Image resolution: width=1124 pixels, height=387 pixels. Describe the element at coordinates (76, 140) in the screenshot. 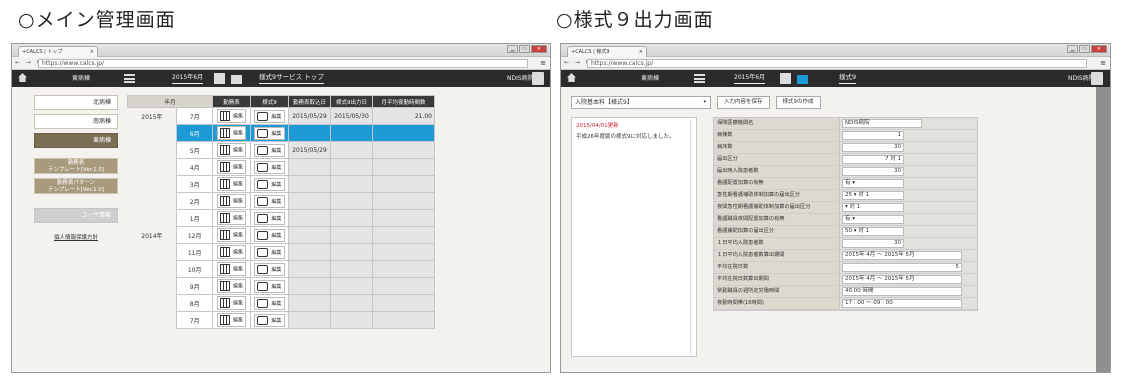

I see `sidebar-item-east: 東病棟` at that location.